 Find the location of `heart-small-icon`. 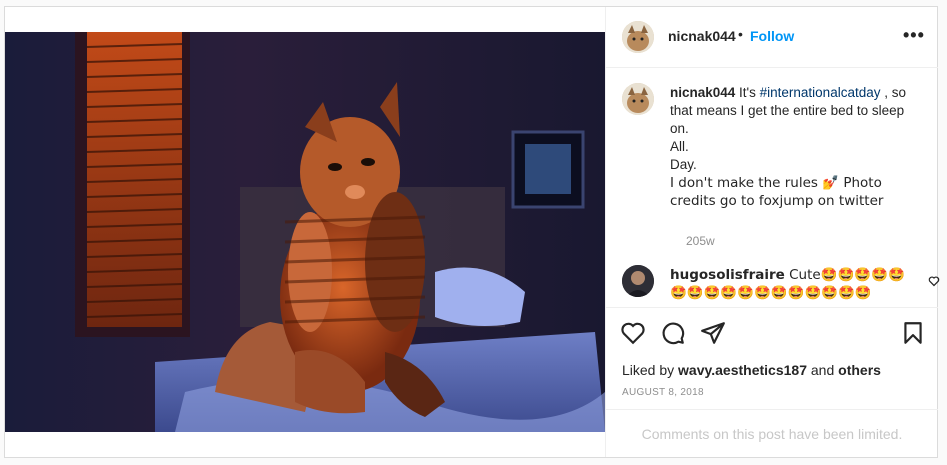

heart-small-icon is located at coordinates (934, 282).